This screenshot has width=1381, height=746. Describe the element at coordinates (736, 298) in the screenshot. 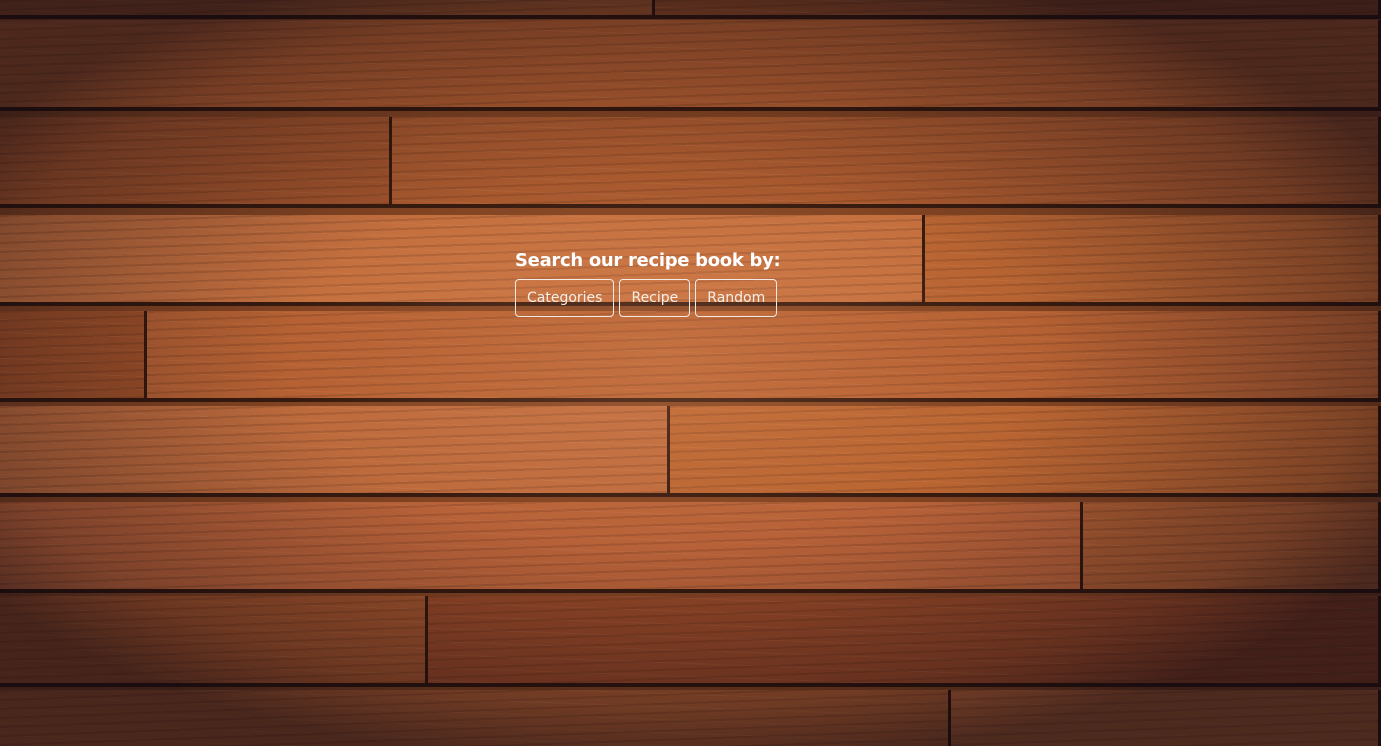

I see `random-button: Random` at that location.